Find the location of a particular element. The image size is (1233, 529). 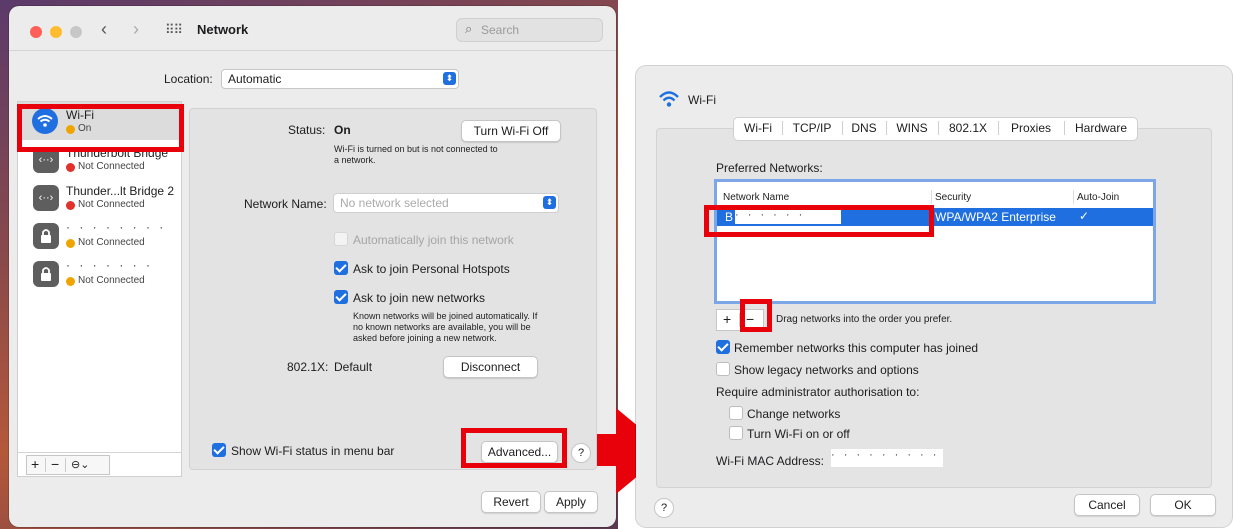

turn-wifi-checkbox is located at coordinates (736, 433).